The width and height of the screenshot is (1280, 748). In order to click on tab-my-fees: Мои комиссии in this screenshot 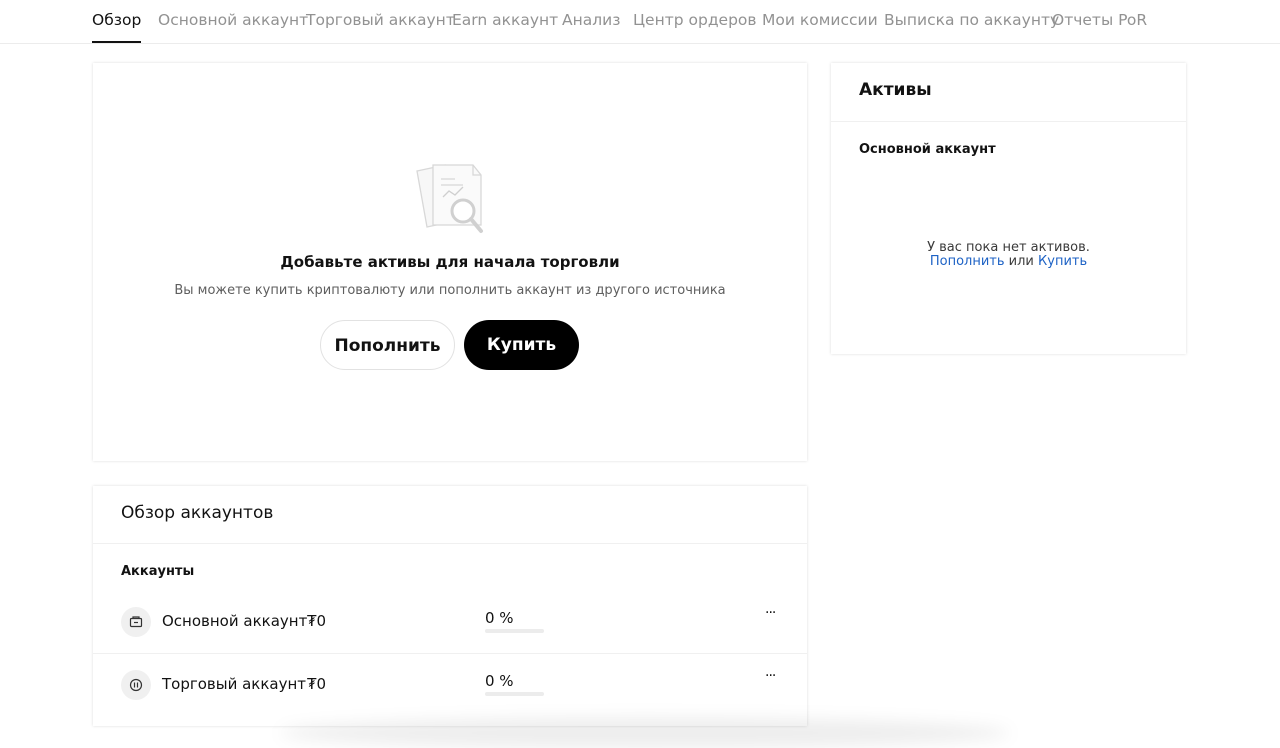, I will do `click(820, 21)`.